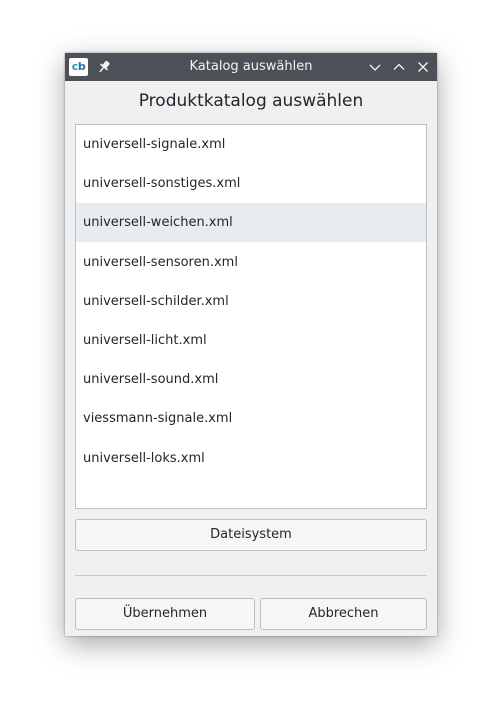 Image resolution: width=502 pixels, height=714 pixels. What do you see at coordinates (251, 379) in the screenshot?
I see `catalog-list-item: universell-sound.xml` at bounding box center [251, 379].